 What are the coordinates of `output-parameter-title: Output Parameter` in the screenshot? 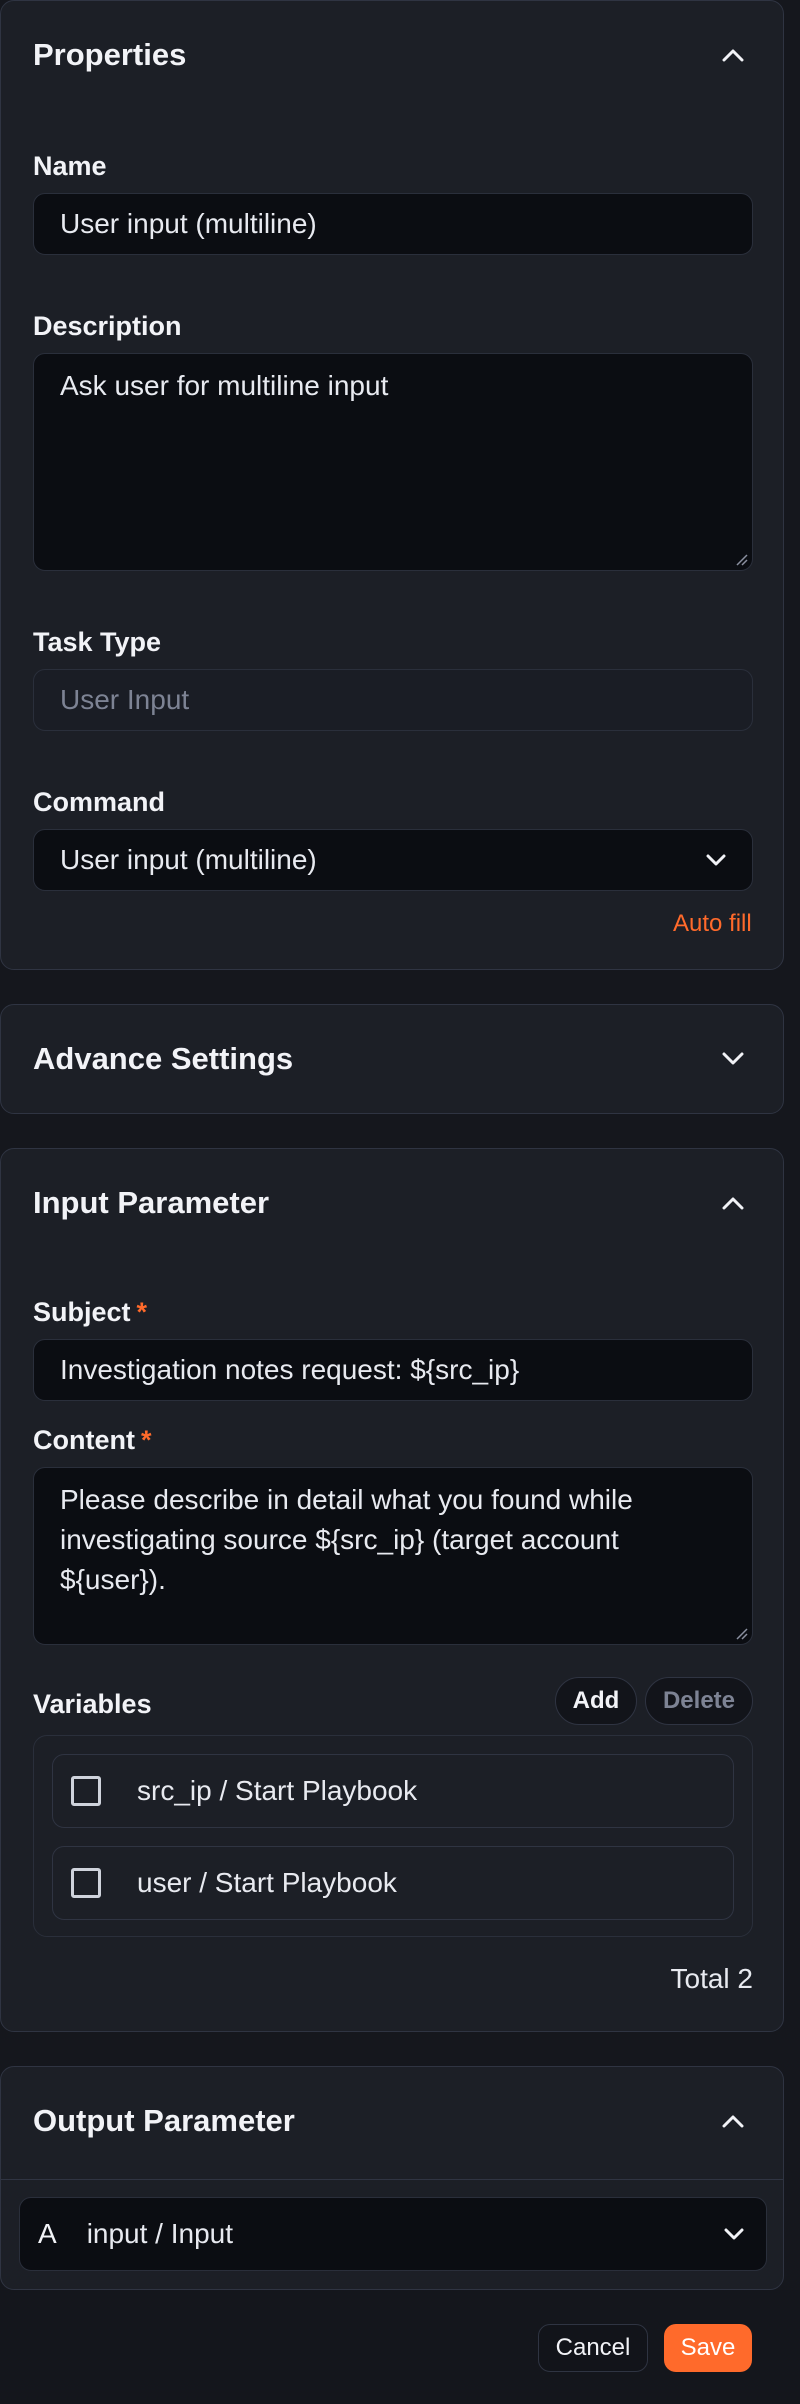 It's located at (164, 2120).